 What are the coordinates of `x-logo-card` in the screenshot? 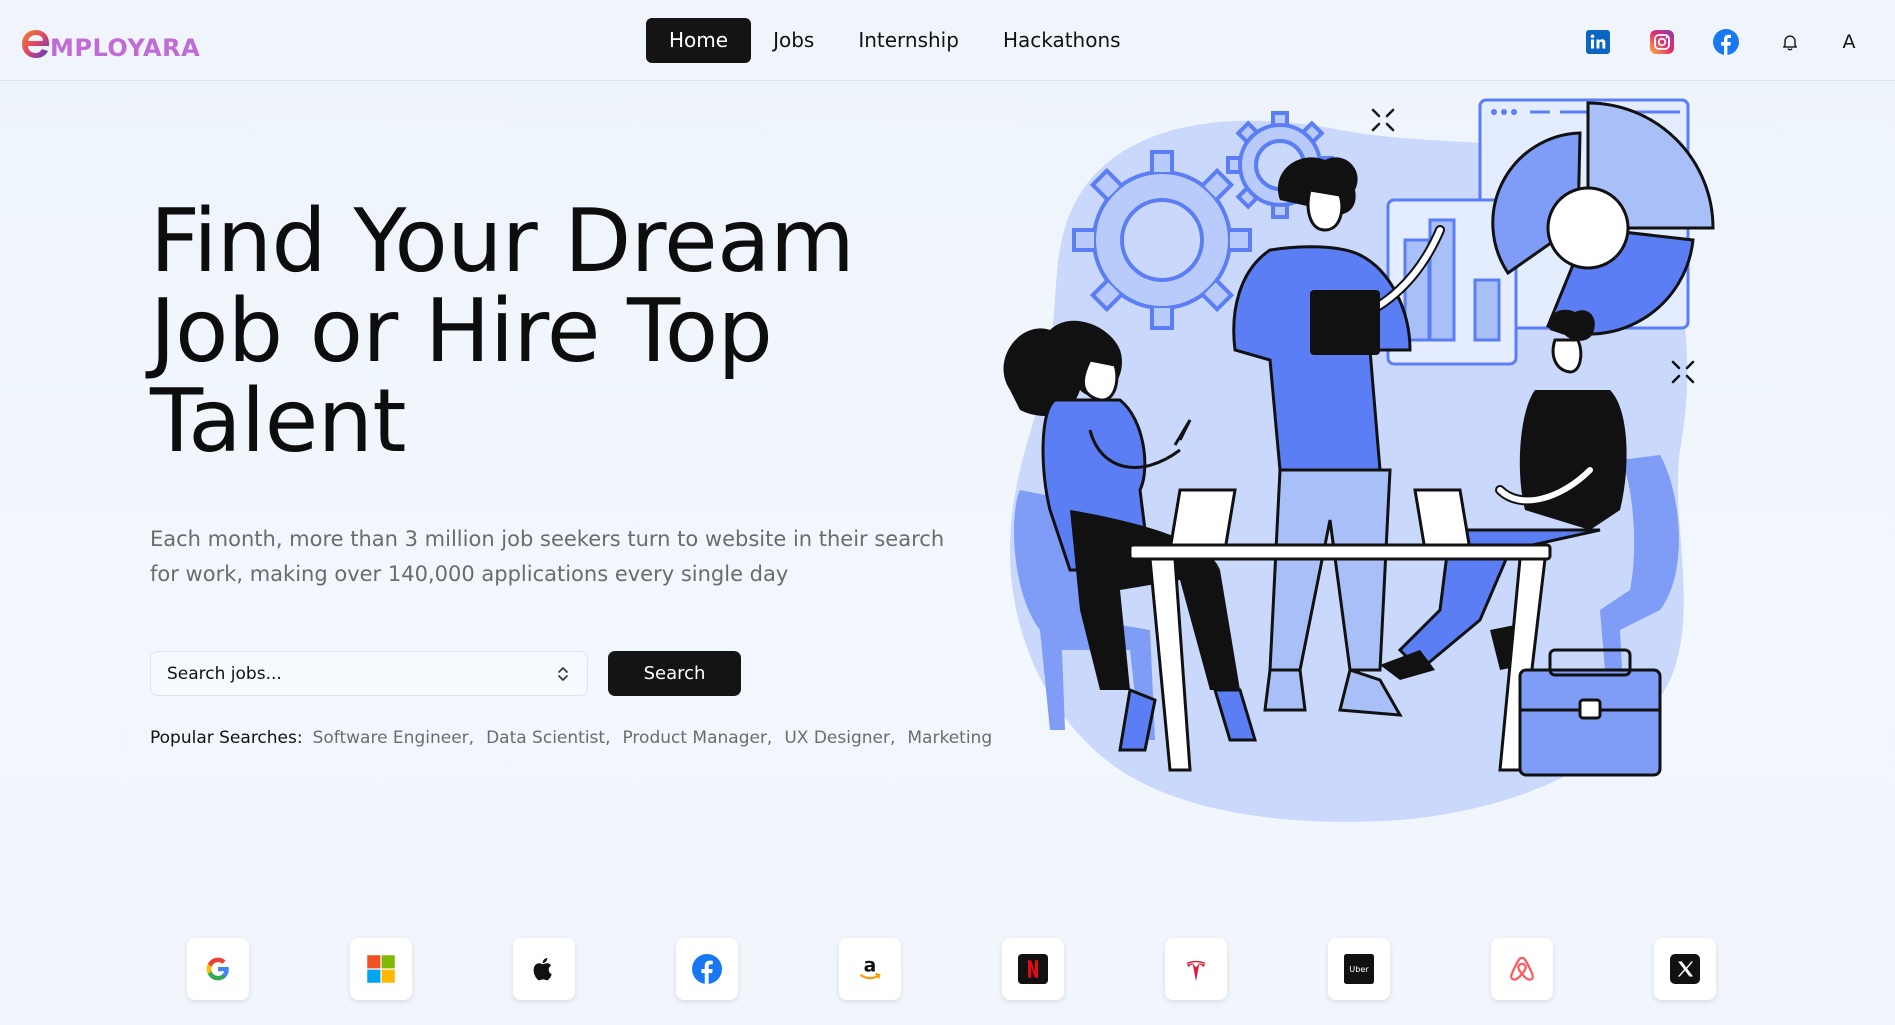 It's located at (1685, 969).